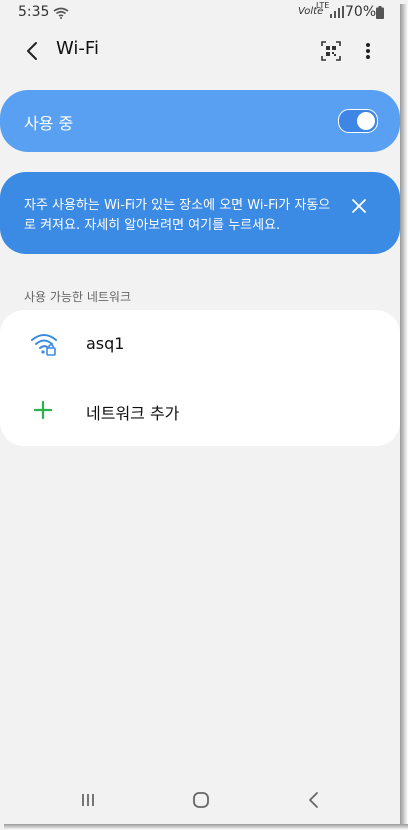 The width and height of the screenshot is (408, 830). What do you see at coordinates (206, 827) in the screenshot?
I see `window-shadow-bottom` at bounding box center [206, 827].